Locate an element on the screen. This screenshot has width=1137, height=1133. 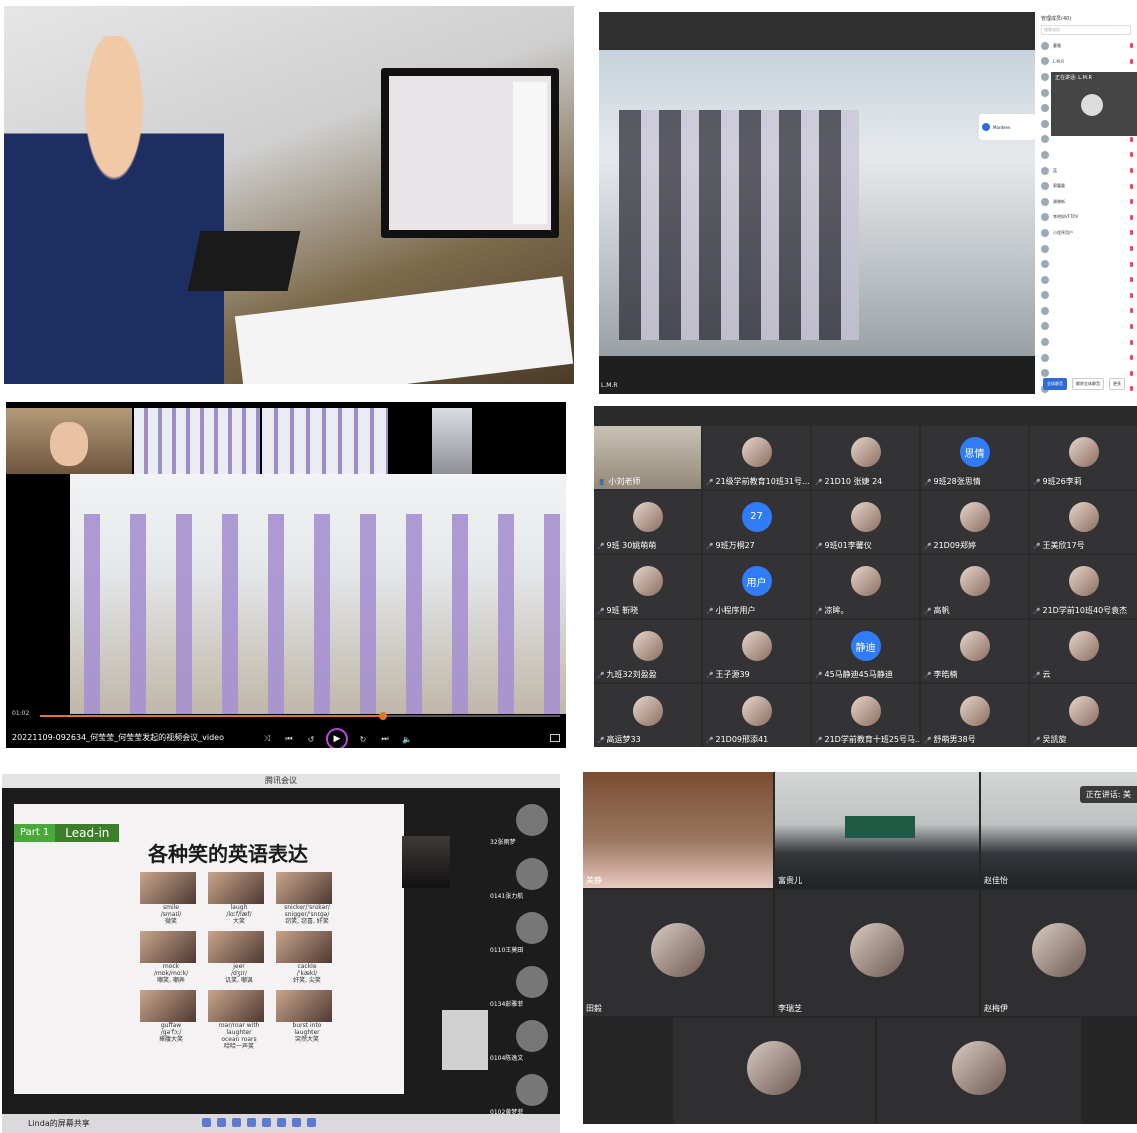
participant-tile: 9班 30姚萌萌 is located at coordinates (647, 522).